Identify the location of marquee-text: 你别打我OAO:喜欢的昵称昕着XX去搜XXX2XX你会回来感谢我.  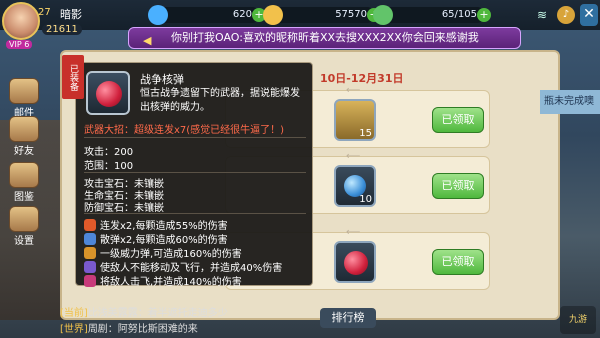
(325, 37).